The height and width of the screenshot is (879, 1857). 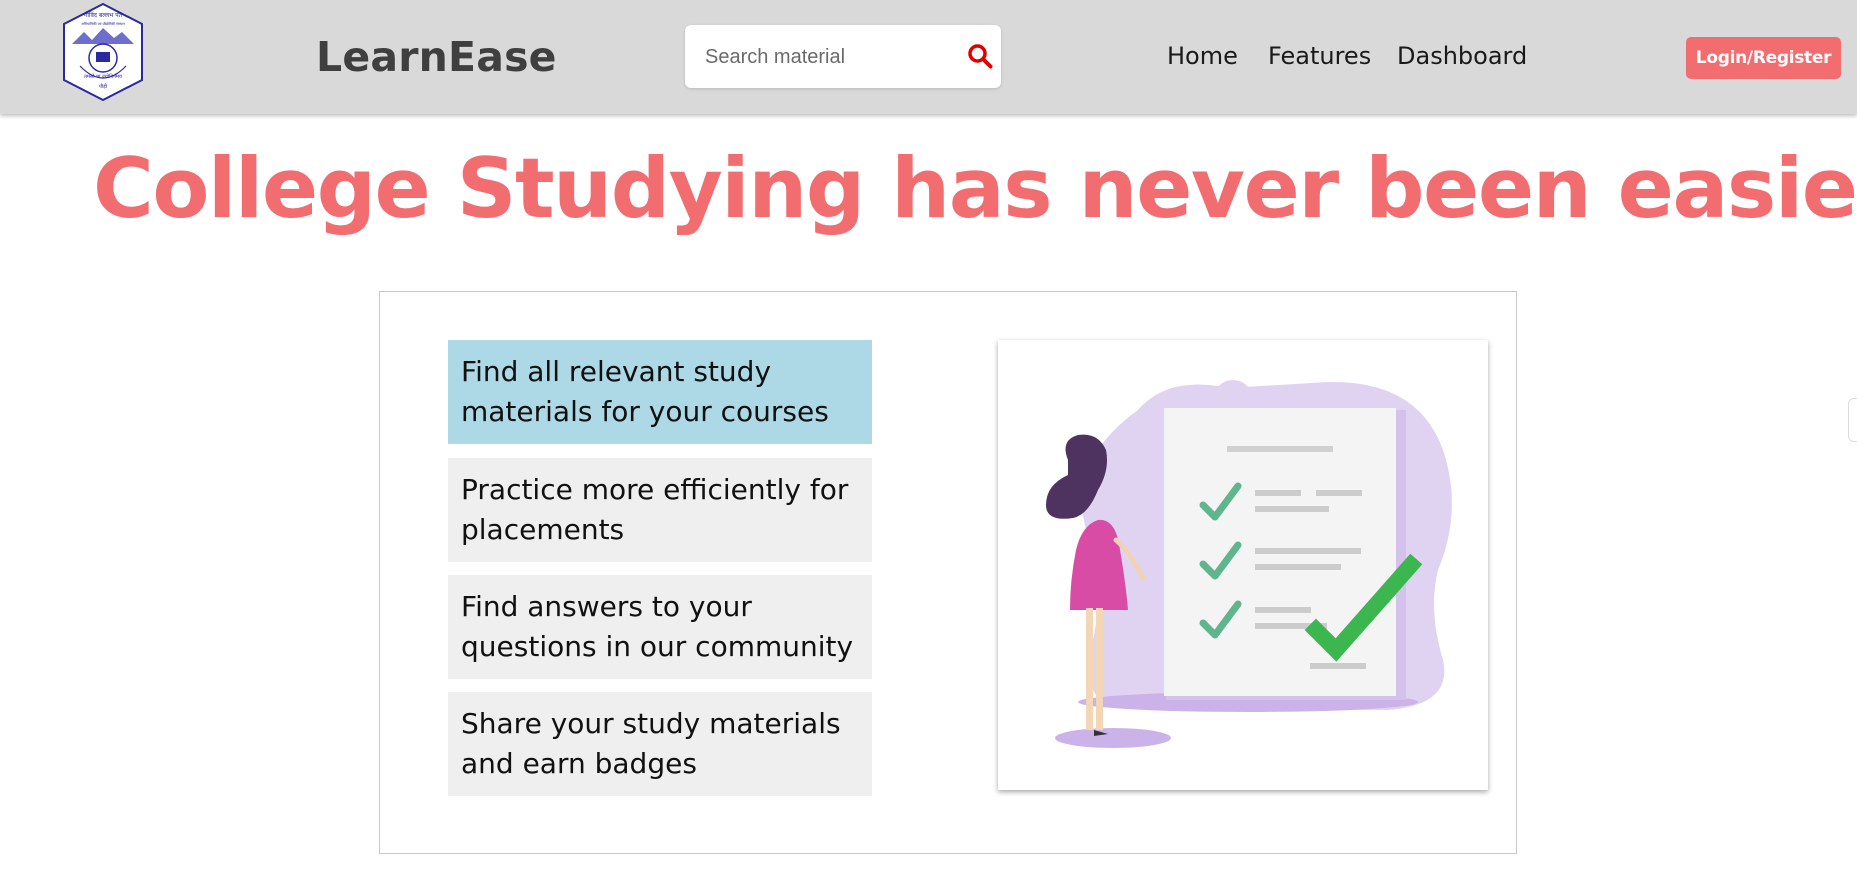 What do you see at coordinates (103, 23) in the screenshot?
I see `emblem-text-2: अभियांत्रिकी एवं प्रौद्योगिकी संस्थान` at bounding box center [103, 23].